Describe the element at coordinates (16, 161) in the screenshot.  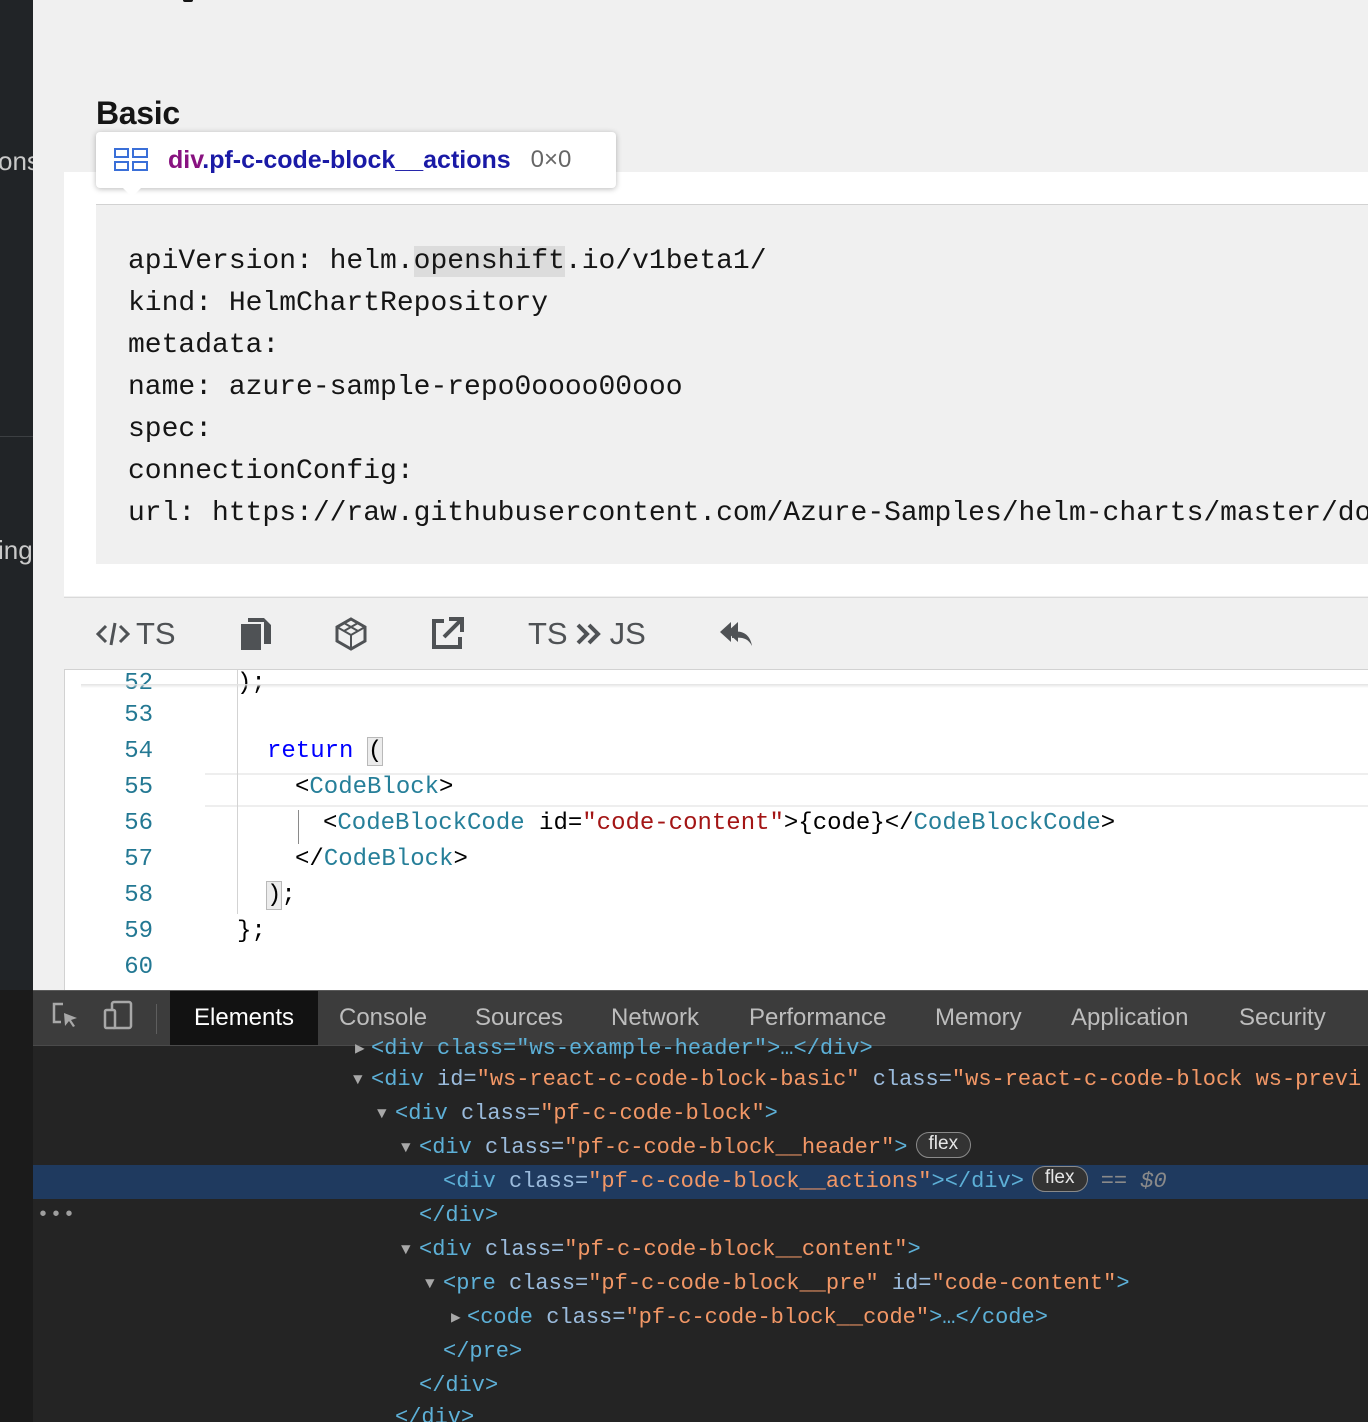
I see `sidebar-item-fragment: ons` at that location.